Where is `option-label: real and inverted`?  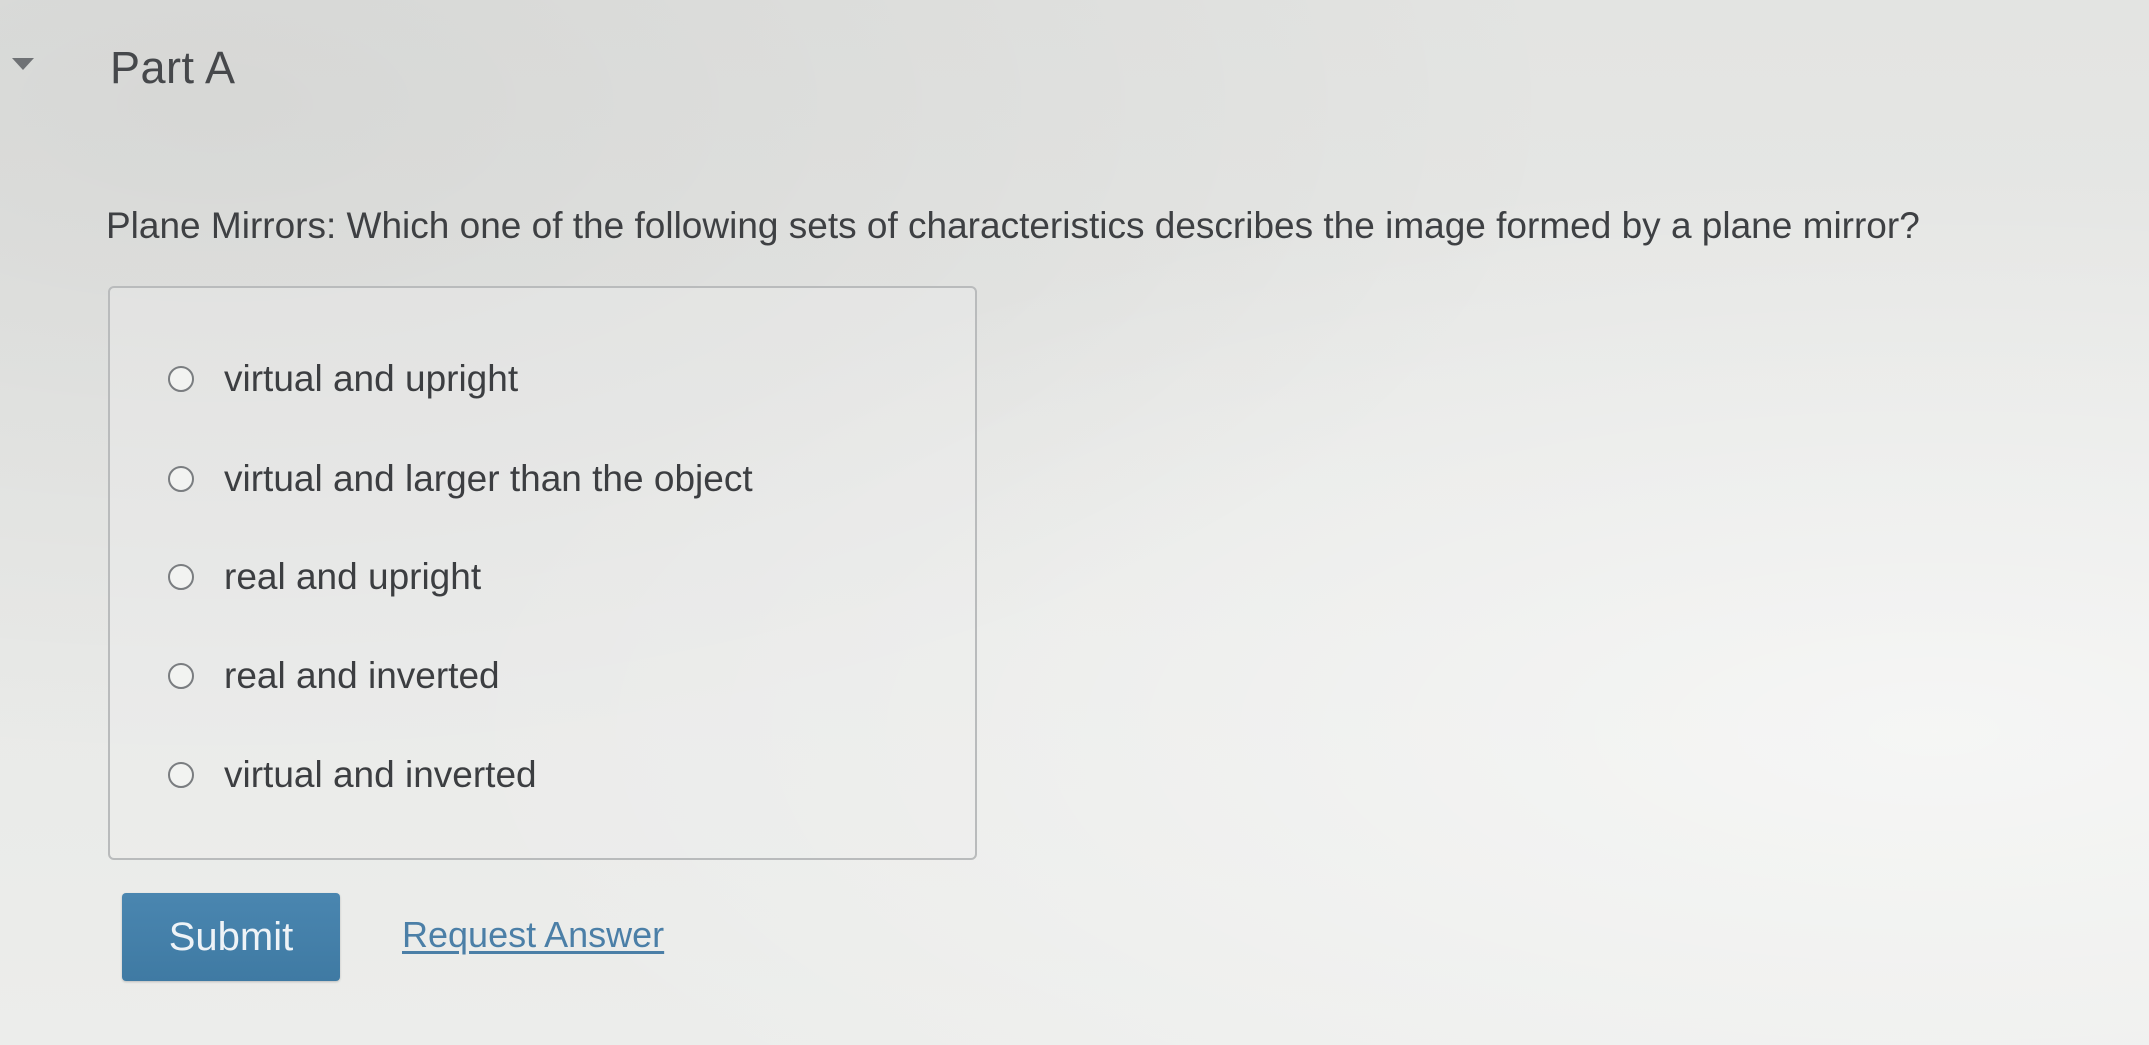 option-label: real and inverted is located at coordinates (362, 675).